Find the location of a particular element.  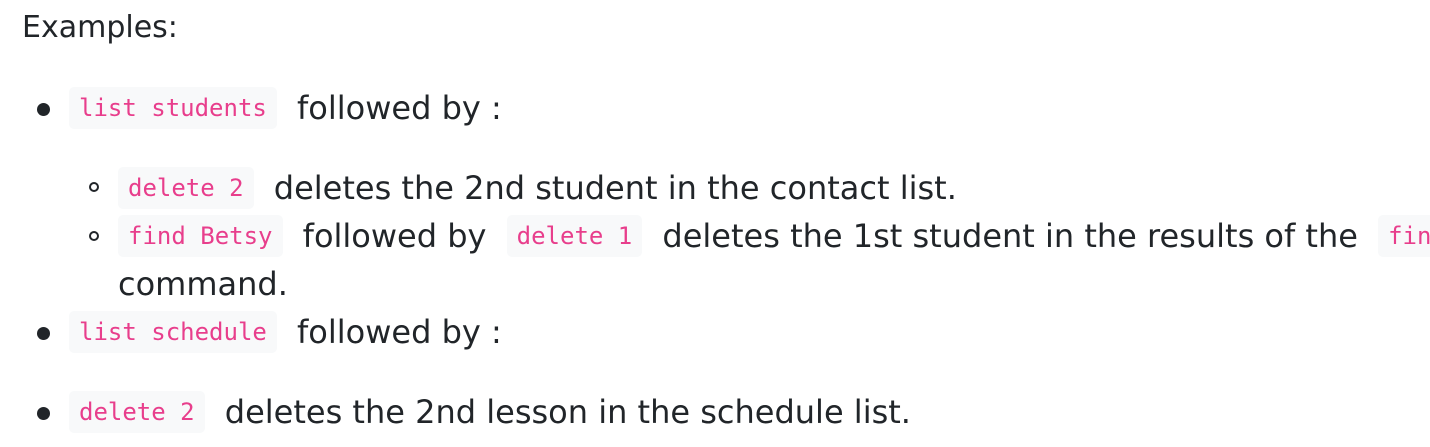

inline-code: delete 1 is located at coordinates (574, 236).